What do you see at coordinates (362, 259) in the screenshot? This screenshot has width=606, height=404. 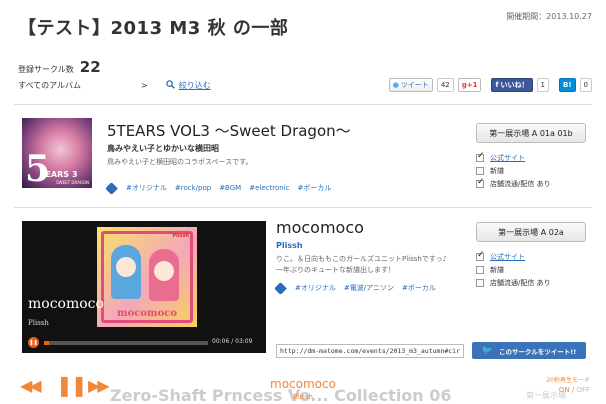 I see `description-line: りこ。＆日向ももこのガールズユニットPlisshですっ♪` at bounding box center [362, 259].